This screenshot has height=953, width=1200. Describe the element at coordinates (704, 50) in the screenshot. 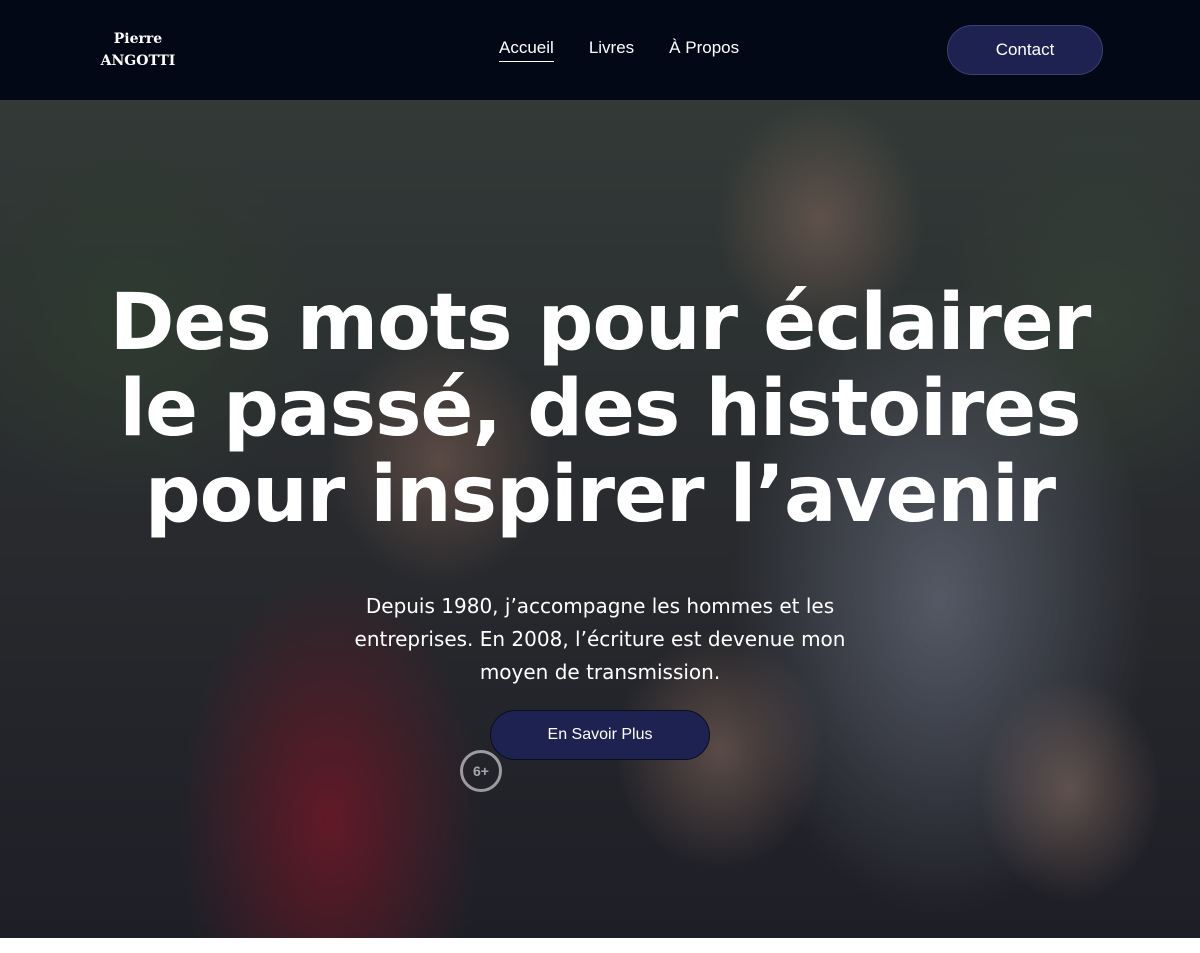

I see `nav-item-a-propos: À Propos` at that location.